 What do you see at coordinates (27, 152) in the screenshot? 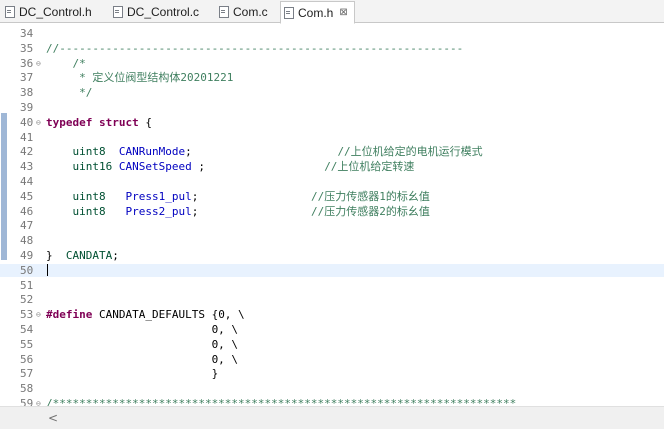
I see `line-number: 42` at bounding box center [27, 152].